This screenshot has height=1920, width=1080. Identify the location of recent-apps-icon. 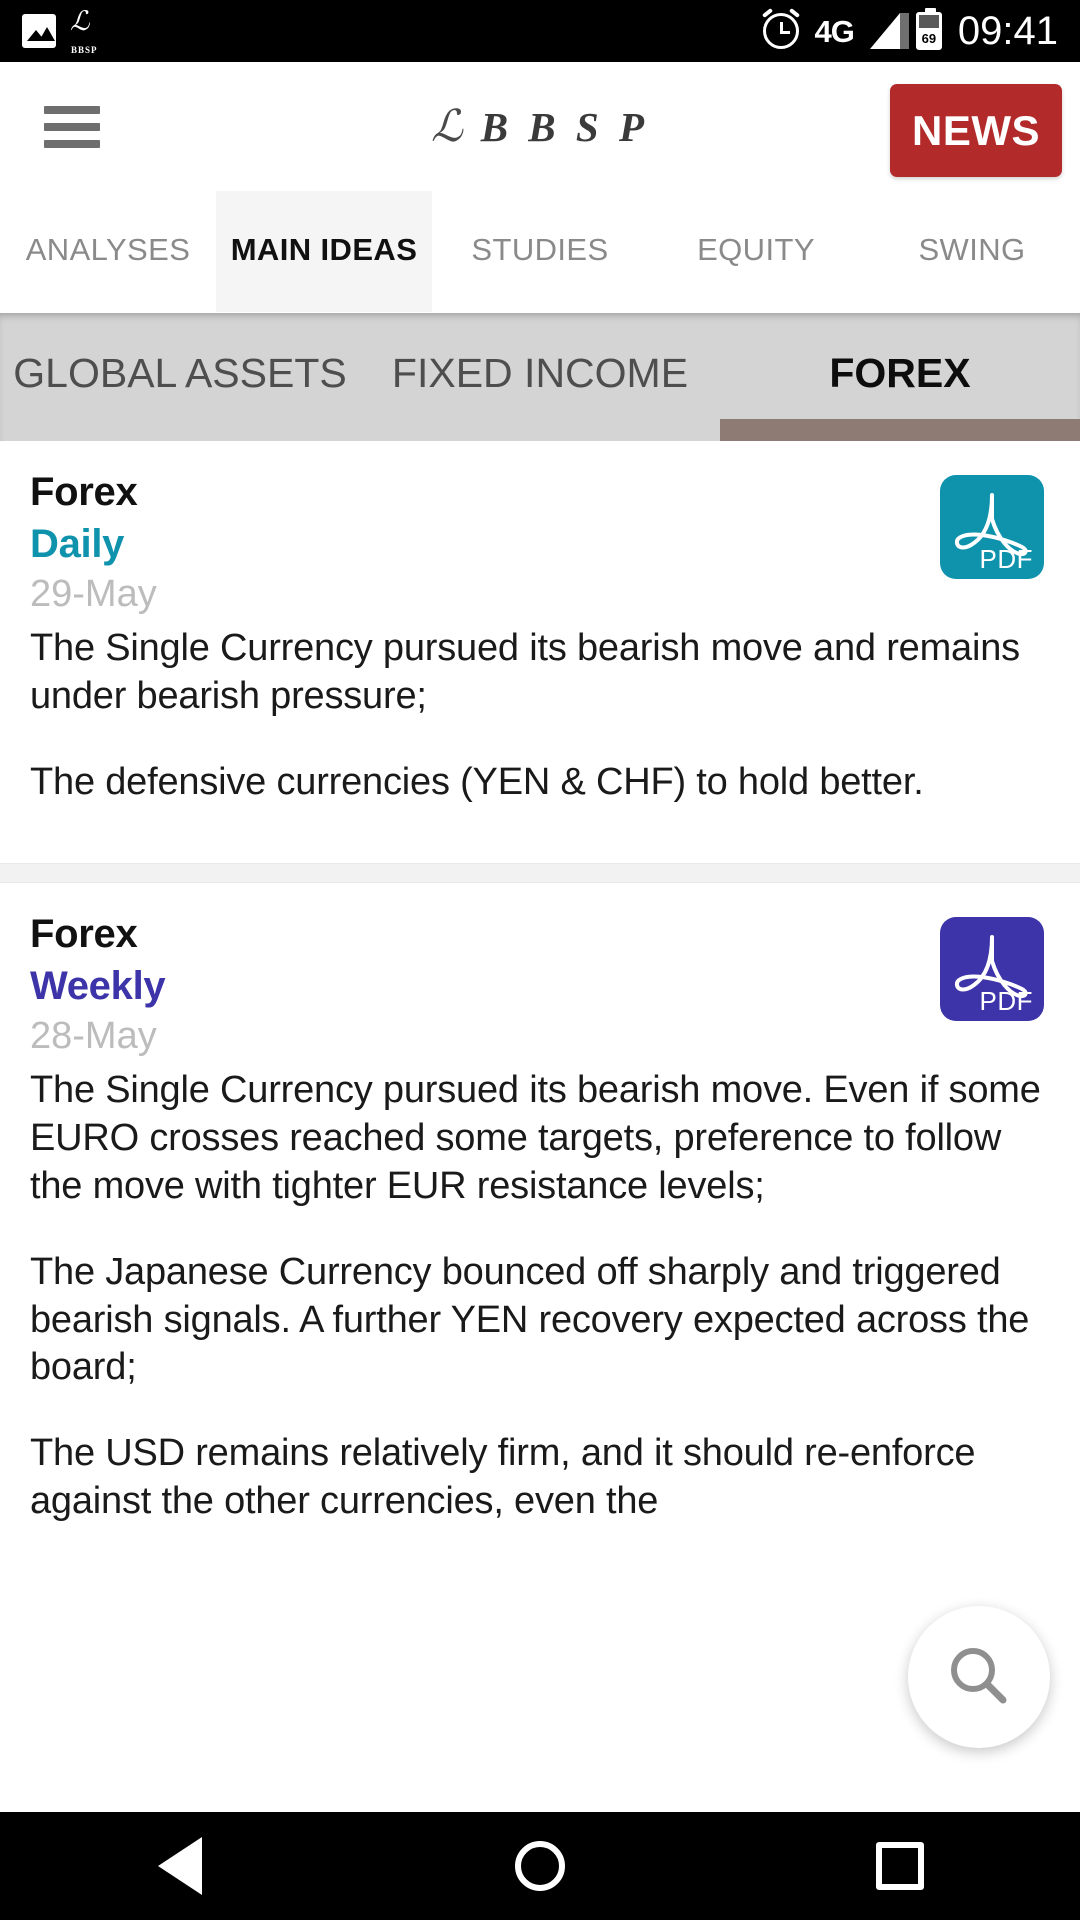
(900, 1866).